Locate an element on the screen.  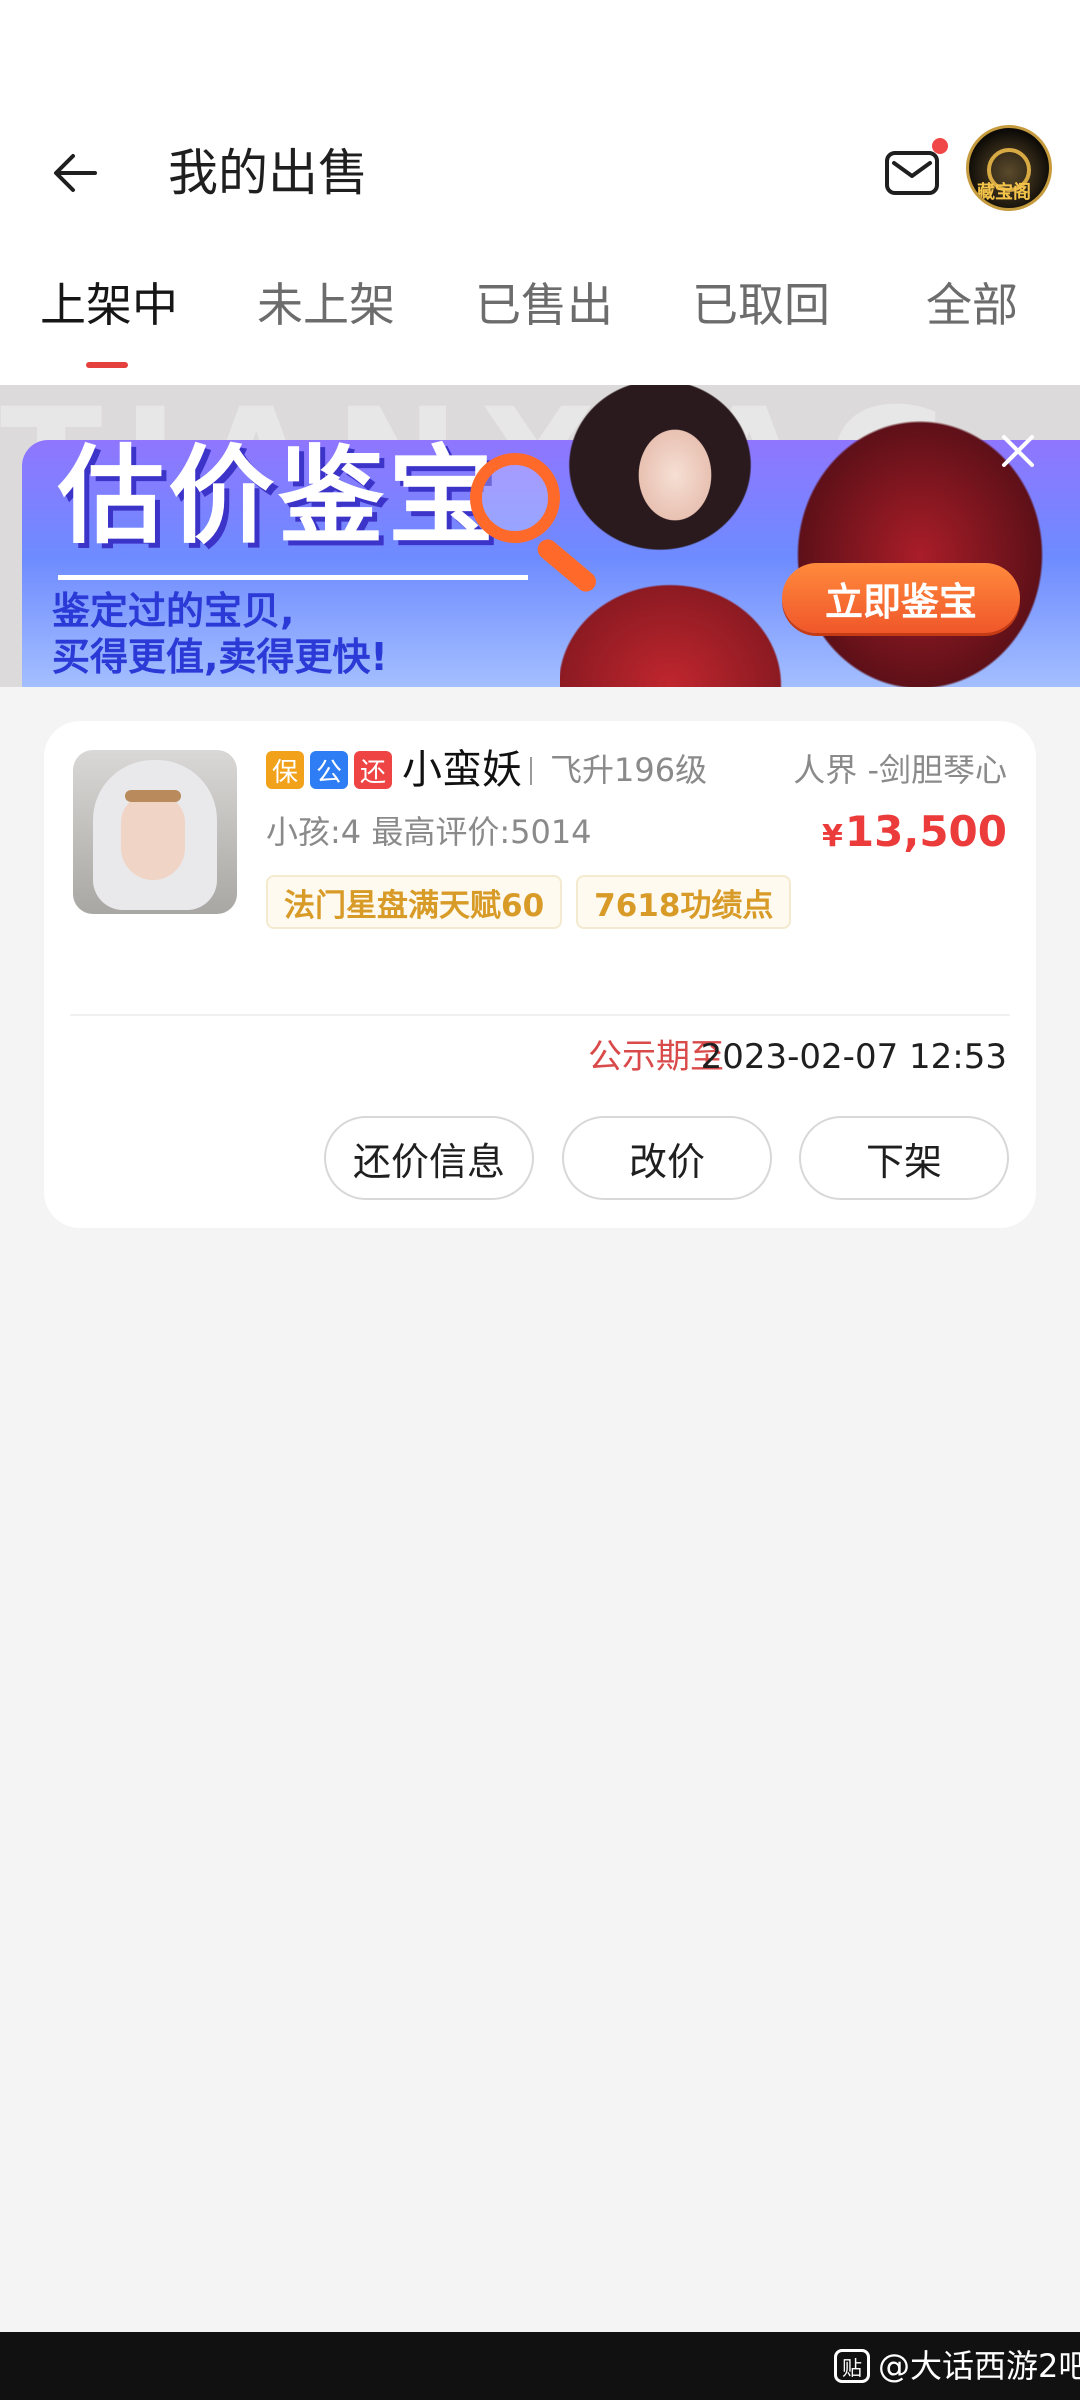
counter-offer-badge: 还 is located at coordinates (373, 770).